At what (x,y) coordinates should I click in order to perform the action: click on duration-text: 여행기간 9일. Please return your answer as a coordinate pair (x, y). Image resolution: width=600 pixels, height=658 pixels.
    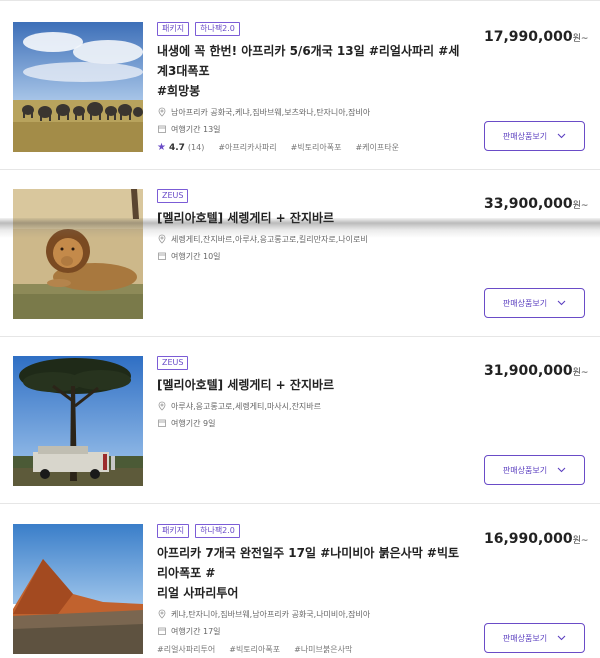
    Looking at the image, I should click on (193, 423).